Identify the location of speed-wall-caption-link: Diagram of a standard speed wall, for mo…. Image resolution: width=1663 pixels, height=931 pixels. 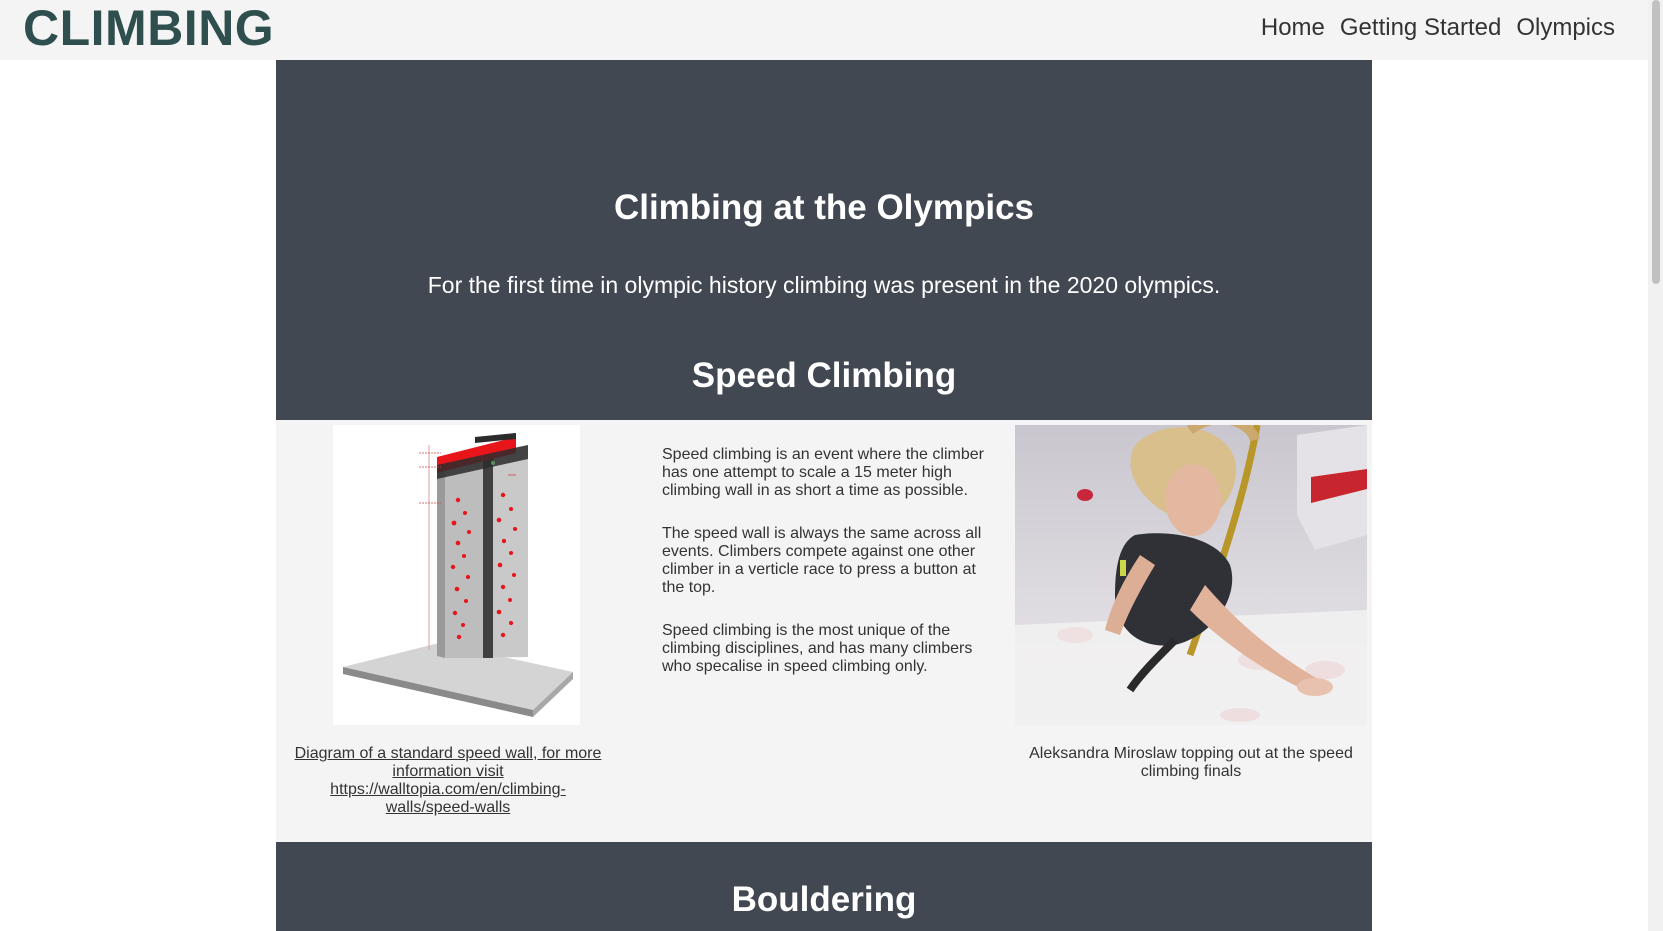
(448, 780).